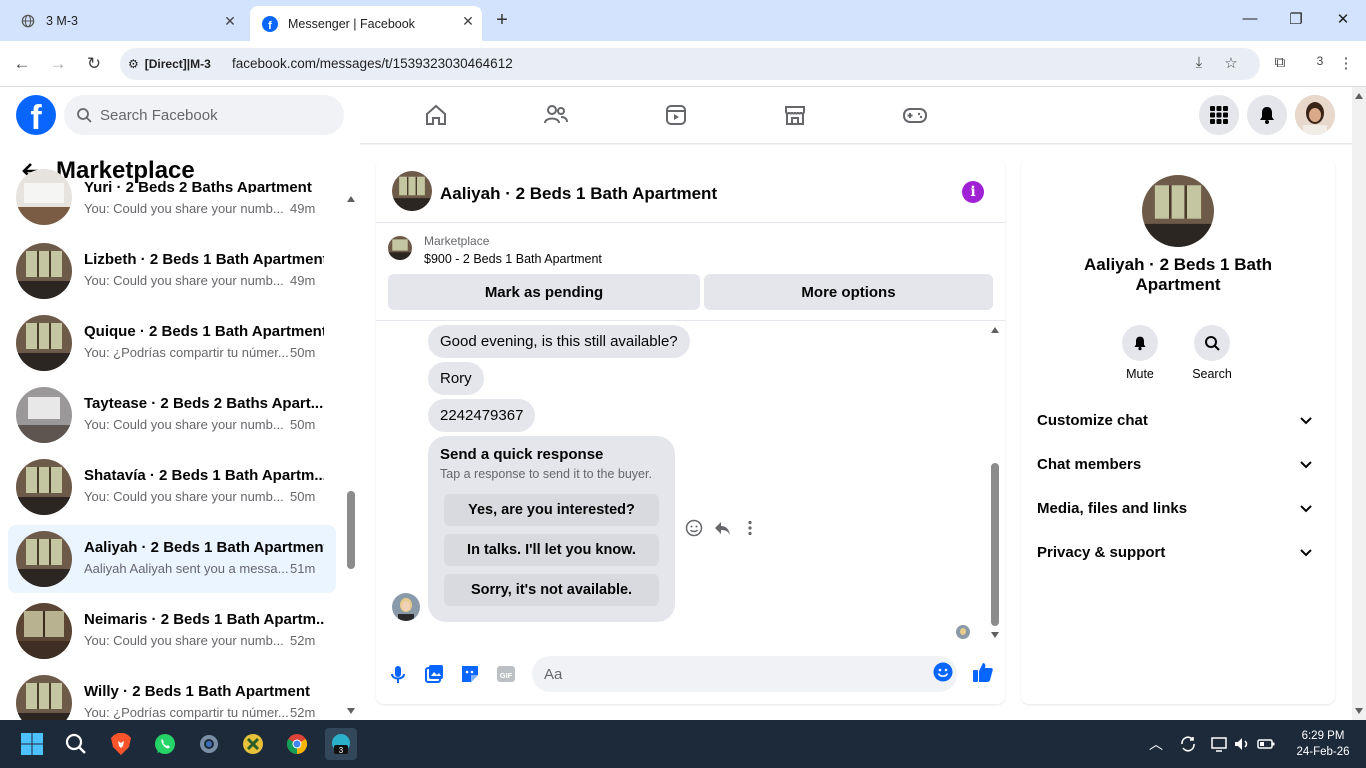 The image size is (1366, 768). I want to click on clock-date: 24-Feb-26, so click(1323, 752).